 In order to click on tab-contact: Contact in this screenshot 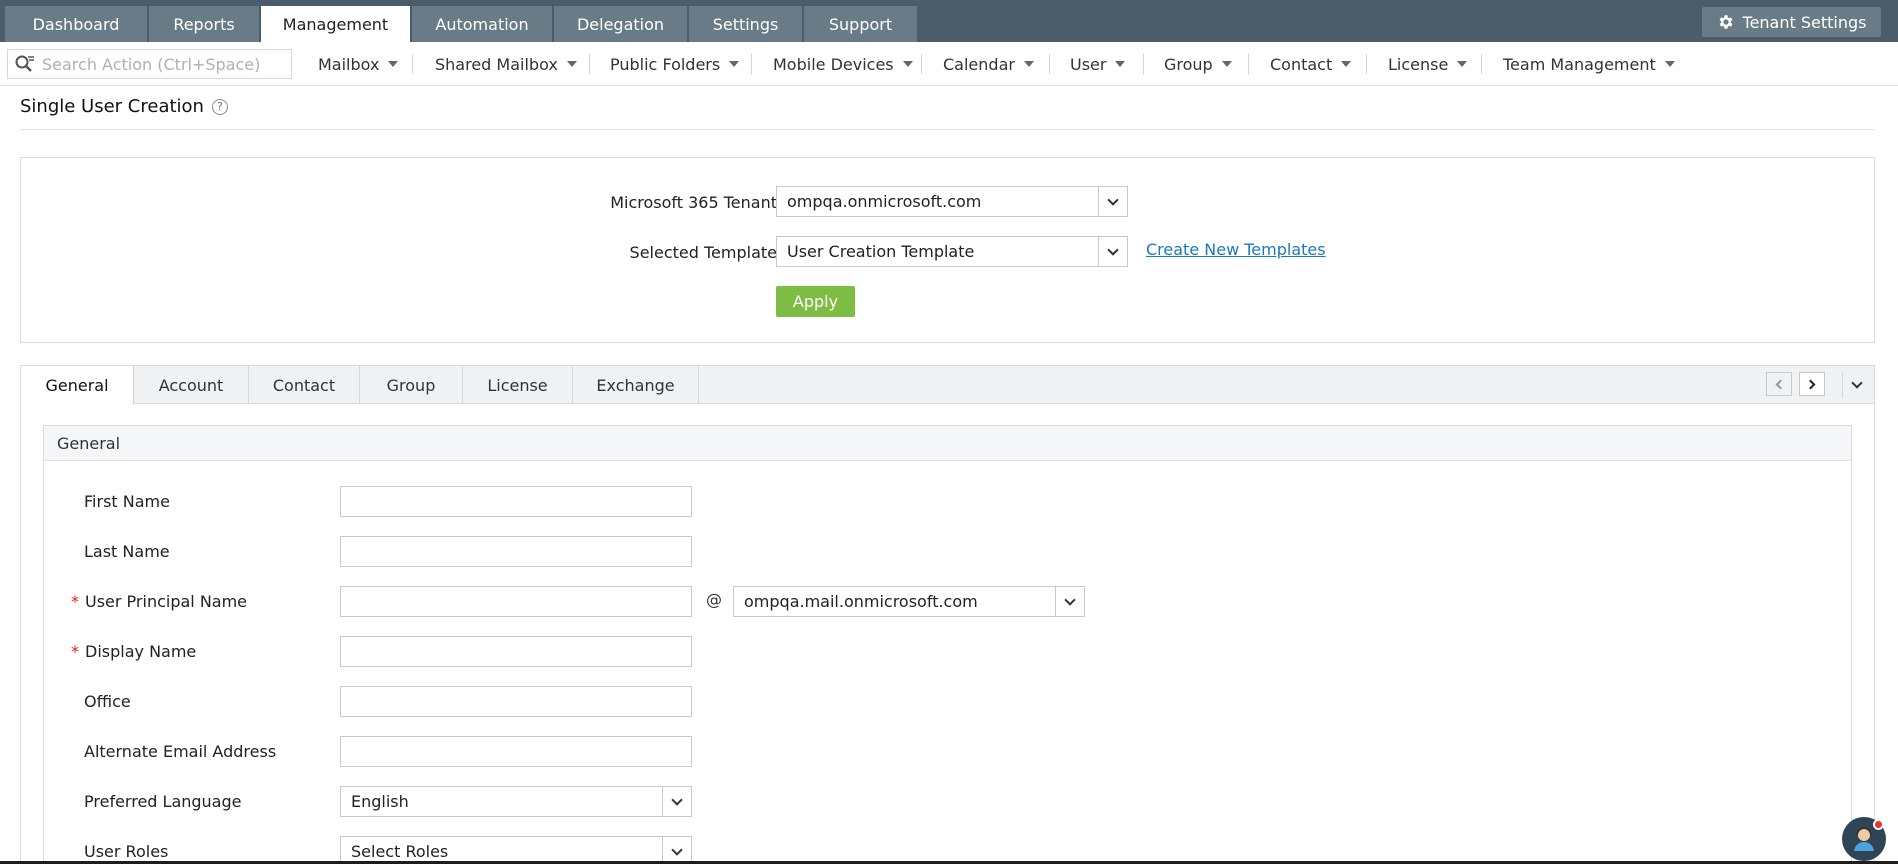, I will do `click(304, 385)`.